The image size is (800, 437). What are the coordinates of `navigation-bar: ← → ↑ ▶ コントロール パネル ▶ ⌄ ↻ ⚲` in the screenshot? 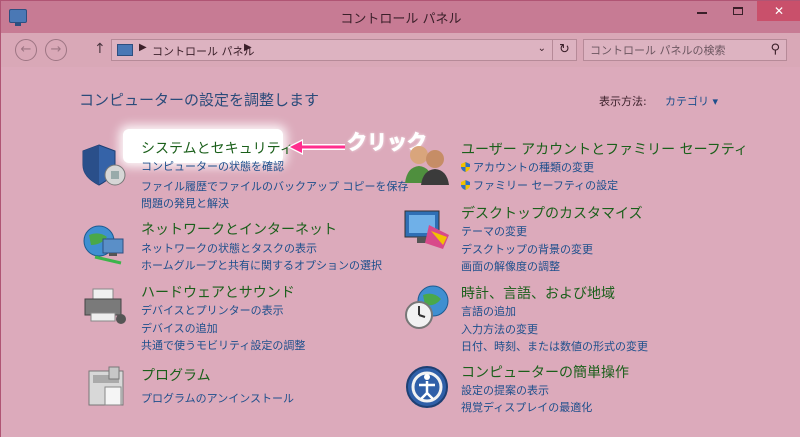 It's located at (400, 50).